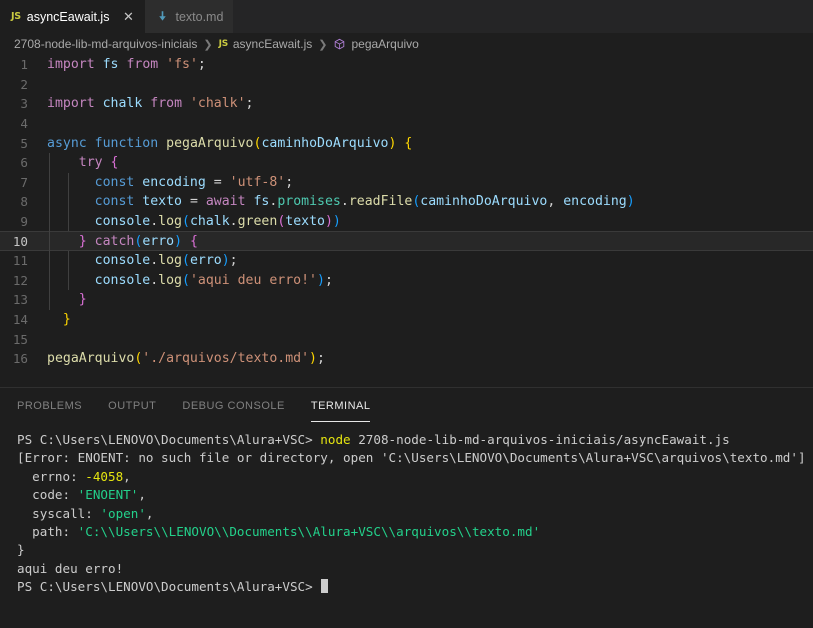  What do you see at coordinates (128, 17) in the screenshot?
I see `close-icon: ✕` at bounding box center [128, 17].